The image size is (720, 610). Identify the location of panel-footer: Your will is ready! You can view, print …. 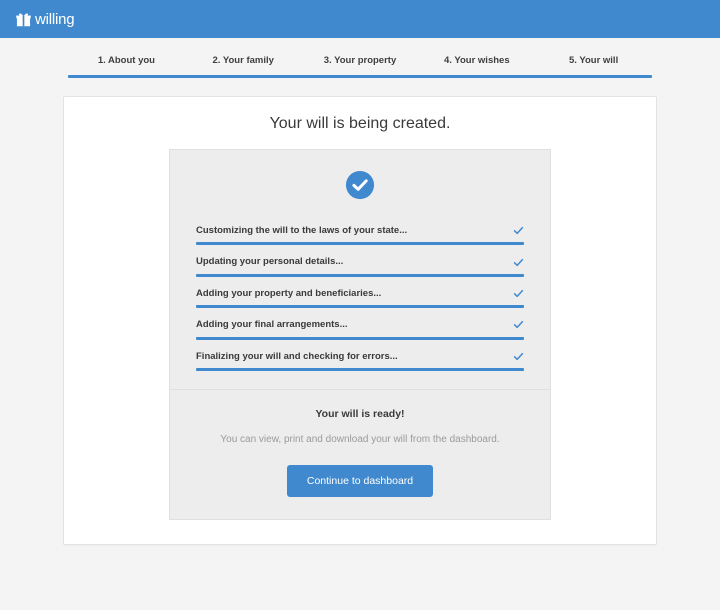
(360, 454).